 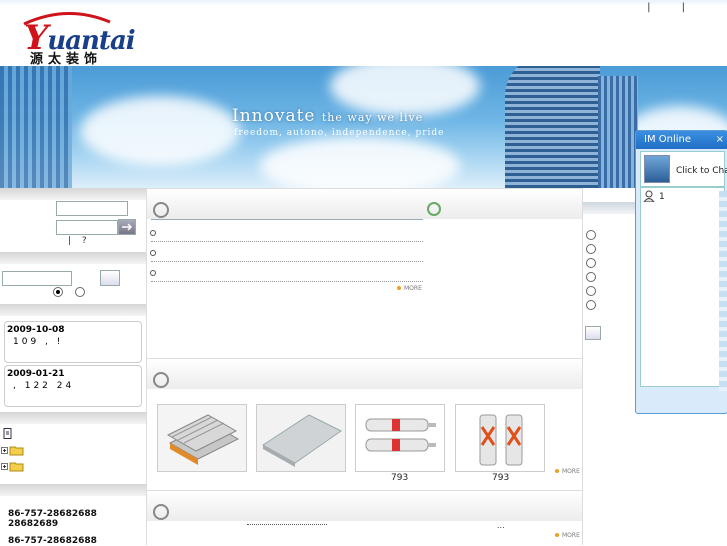 What do you see at coordinates (92, 208) in the screenshot?
I see `username-input` at bounding box center [92, 208].